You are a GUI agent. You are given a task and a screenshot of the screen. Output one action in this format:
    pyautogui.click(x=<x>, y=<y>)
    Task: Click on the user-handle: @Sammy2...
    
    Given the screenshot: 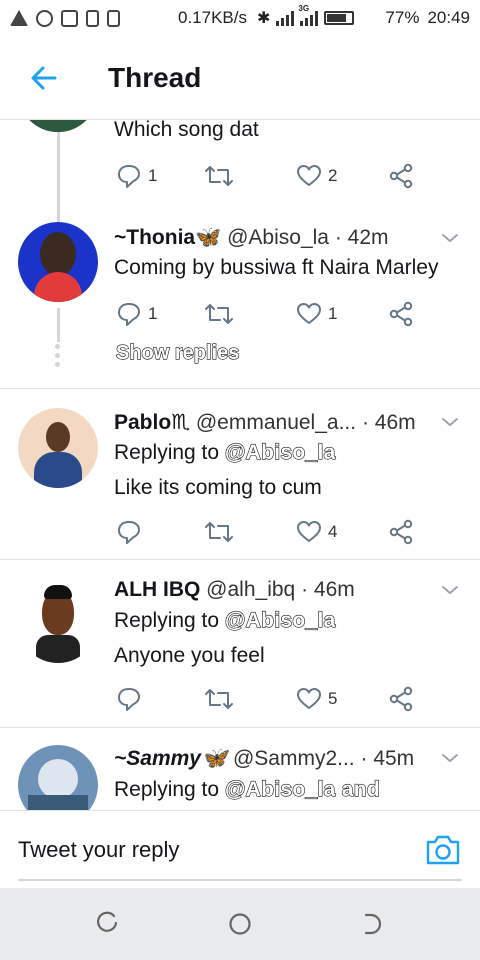 What is the action you would take?
    pyautogui.click(x=294, y=758)
    